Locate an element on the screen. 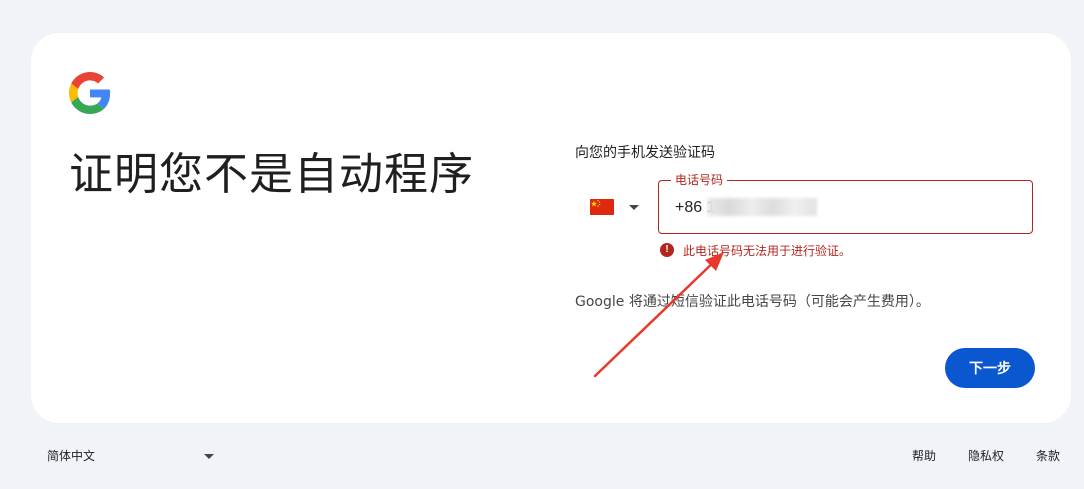 The image size is (1084, 489). china-flag-icon is located at coordinates (602, 207).